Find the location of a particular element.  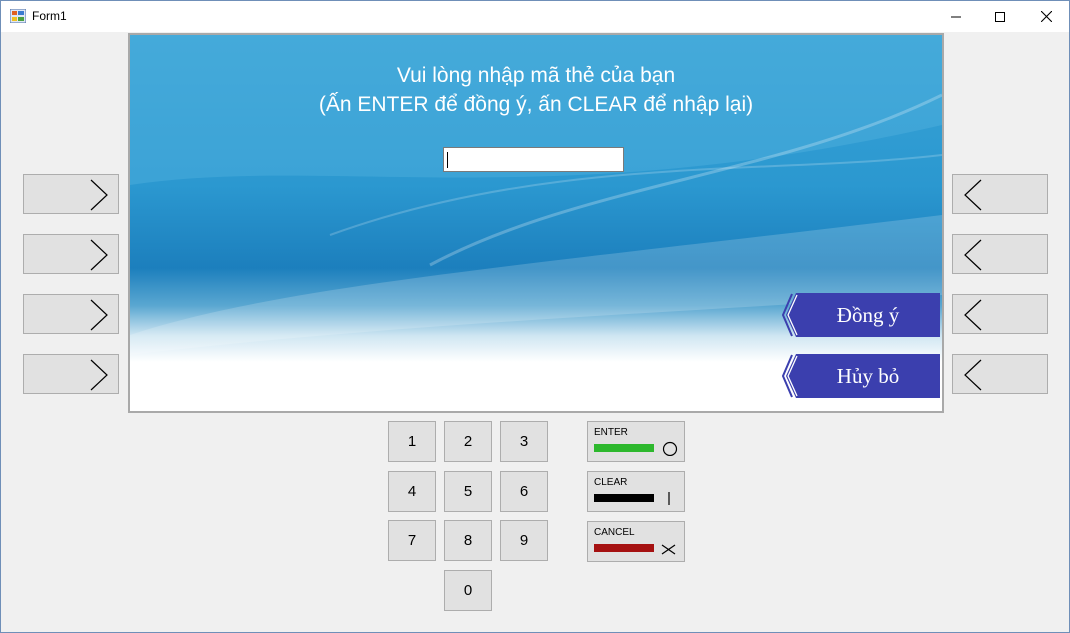

key-1: 1 is located at coordinates (412, 441).